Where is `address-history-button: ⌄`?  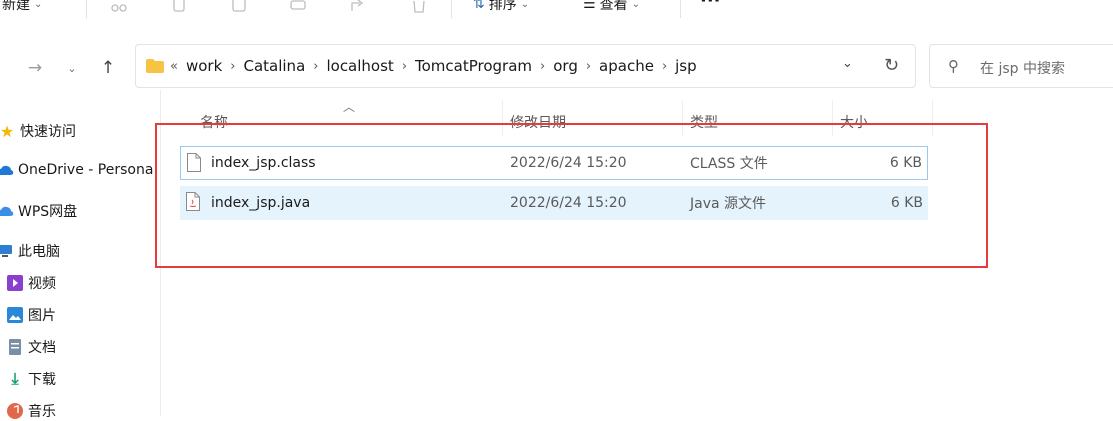
address-history-button: ⌄ is located at coordinates (847, 63).